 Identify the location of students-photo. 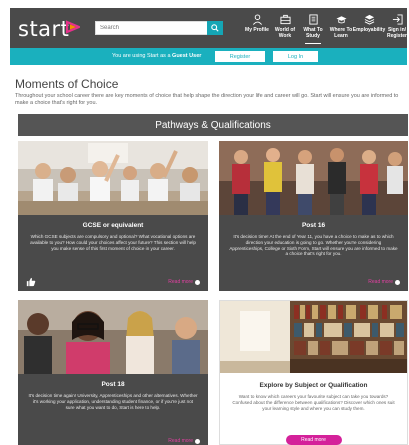
(313, 178).